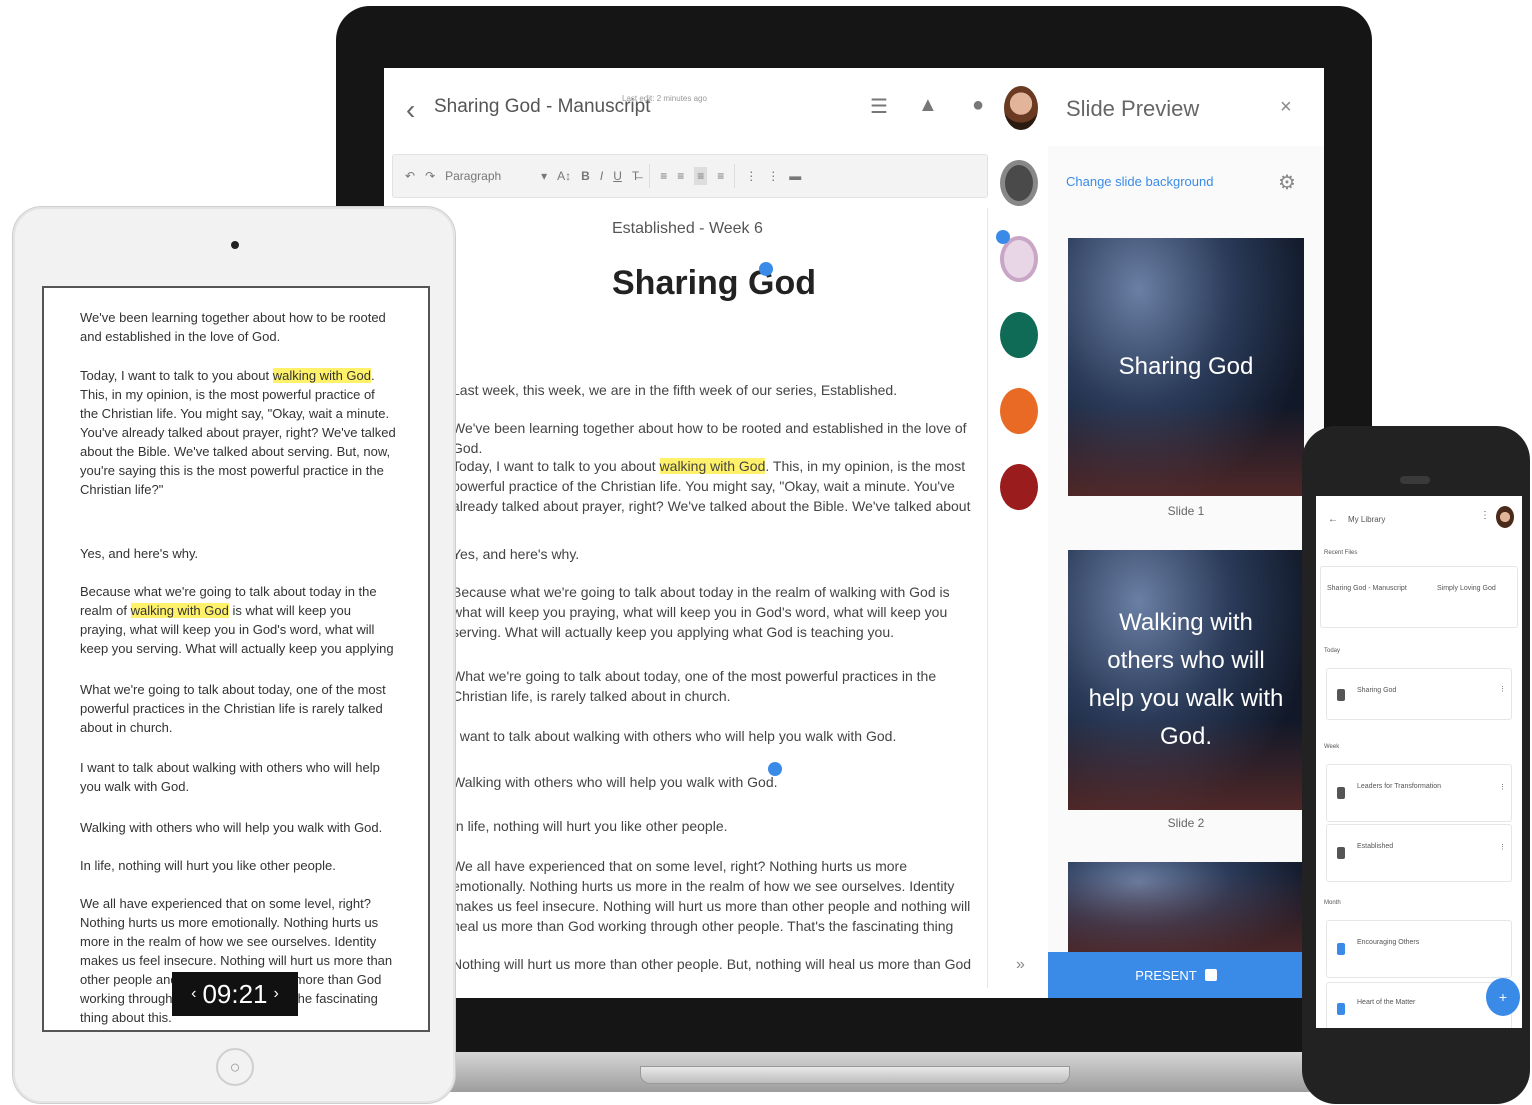 Image resolution: width=1532 pixels, height=1105 pixels. What do you see at coordinates (879, 106) in the screenshot?
I see `list-icon: ☰` at bounding box center [879, 106].